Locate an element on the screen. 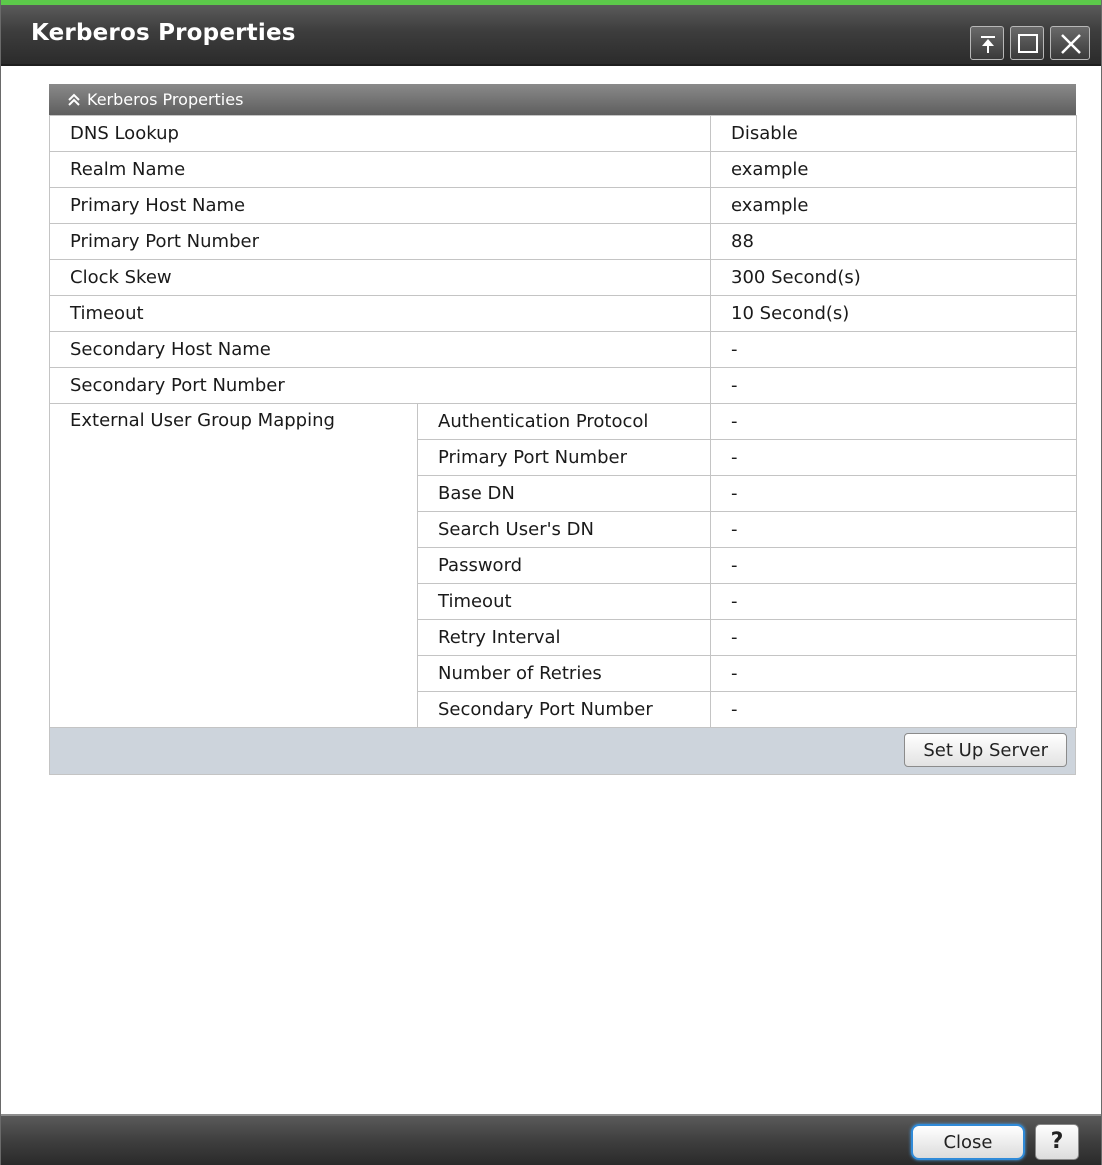  sub-property-label: Retry Interval is located at coordinates (564, 637).